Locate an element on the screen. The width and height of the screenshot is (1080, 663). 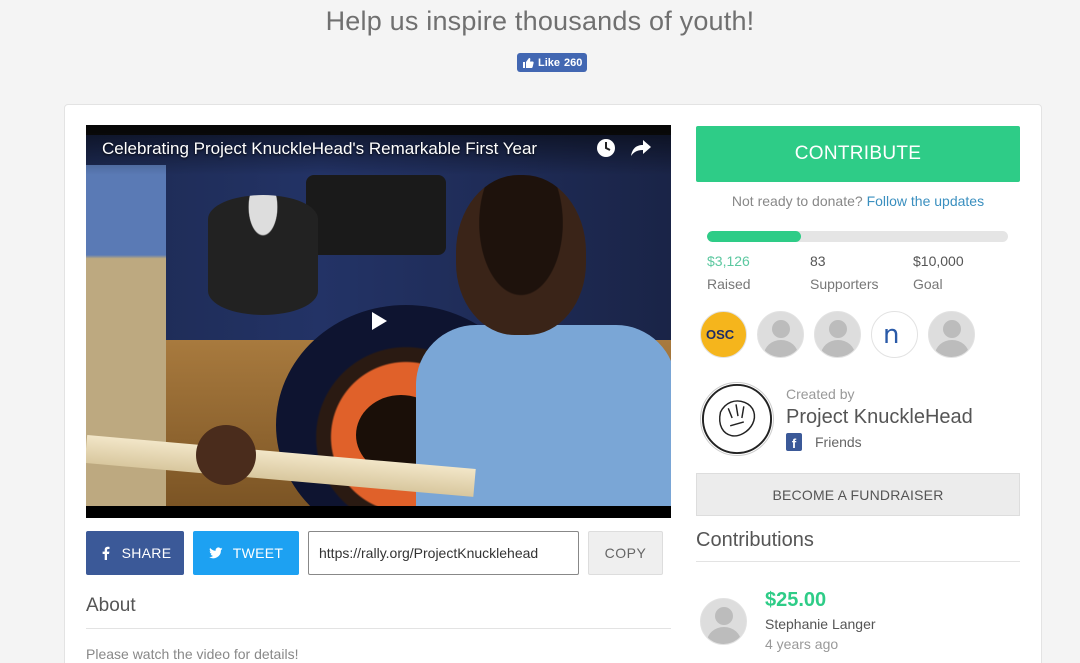
clock-icon is located at coordinates (606, 148).